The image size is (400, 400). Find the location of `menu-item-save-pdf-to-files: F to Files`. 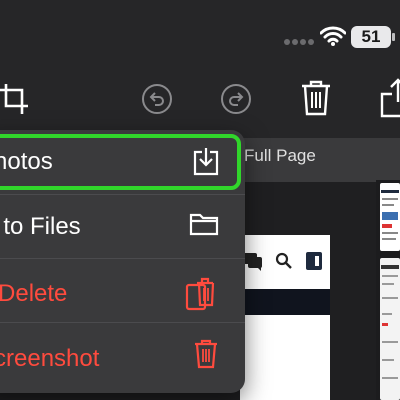

menu-item-save-pdf-to-files: F to Files is located at coordinates (122, 226).